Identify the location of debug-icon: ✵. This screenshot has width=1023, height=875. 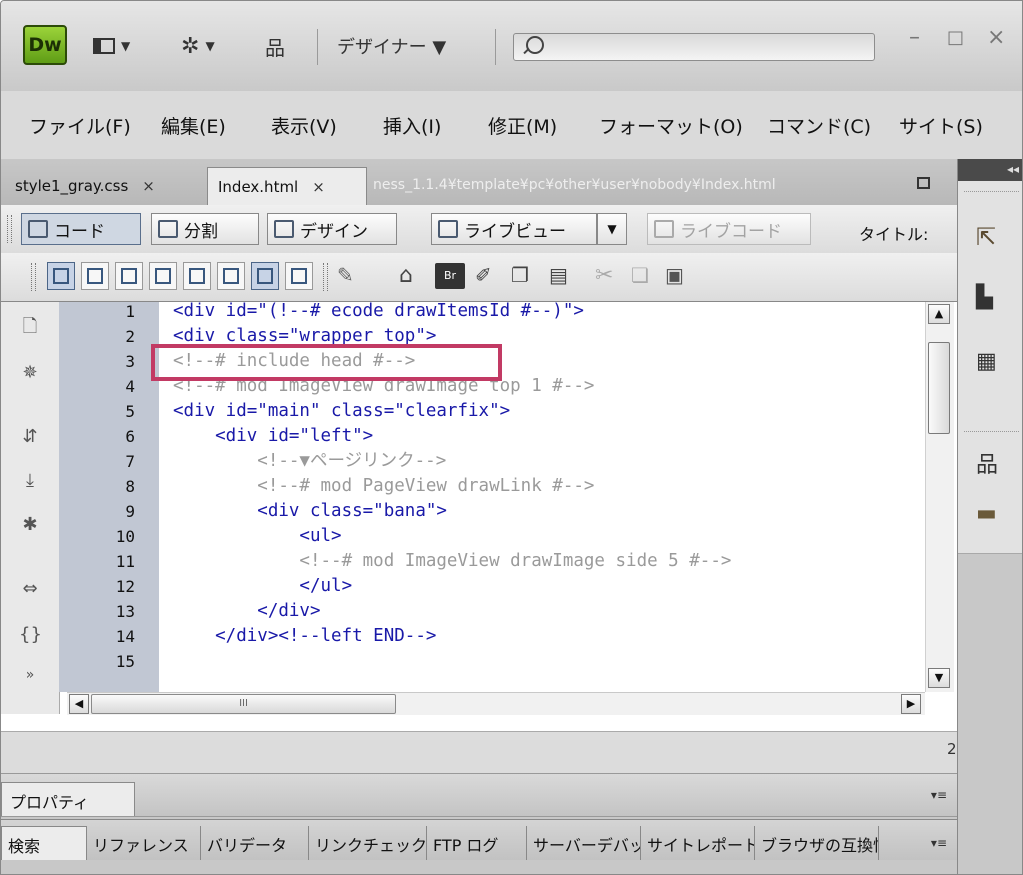
(30, 373).